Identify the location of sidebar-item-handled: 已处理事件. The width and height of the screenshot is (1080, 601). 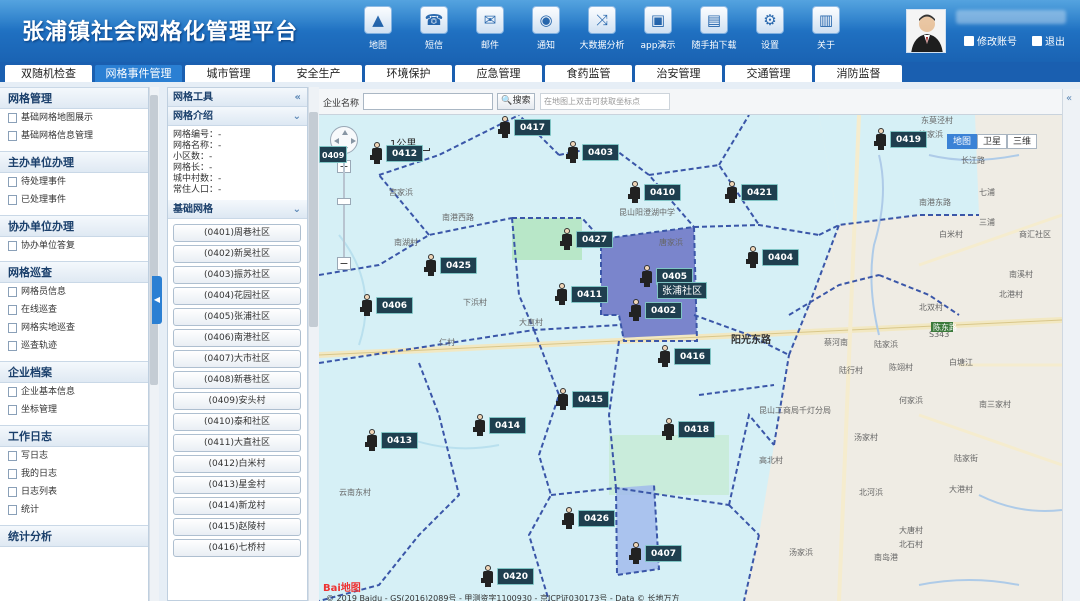
(74, 200).